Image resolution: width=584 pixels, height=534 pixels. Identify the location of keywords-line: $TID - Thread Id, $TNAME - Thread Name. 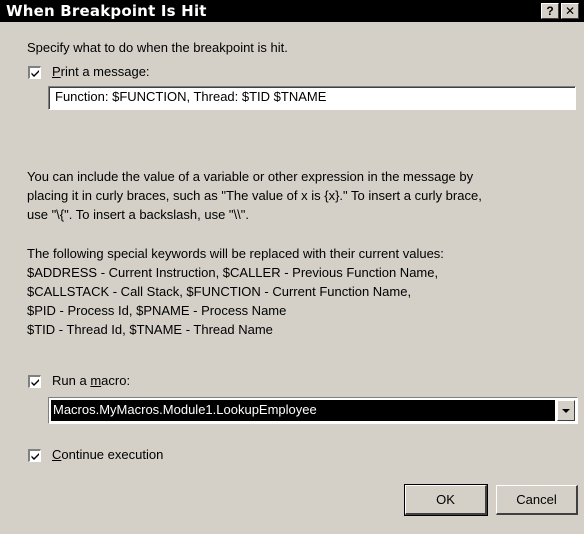
(150, 329).